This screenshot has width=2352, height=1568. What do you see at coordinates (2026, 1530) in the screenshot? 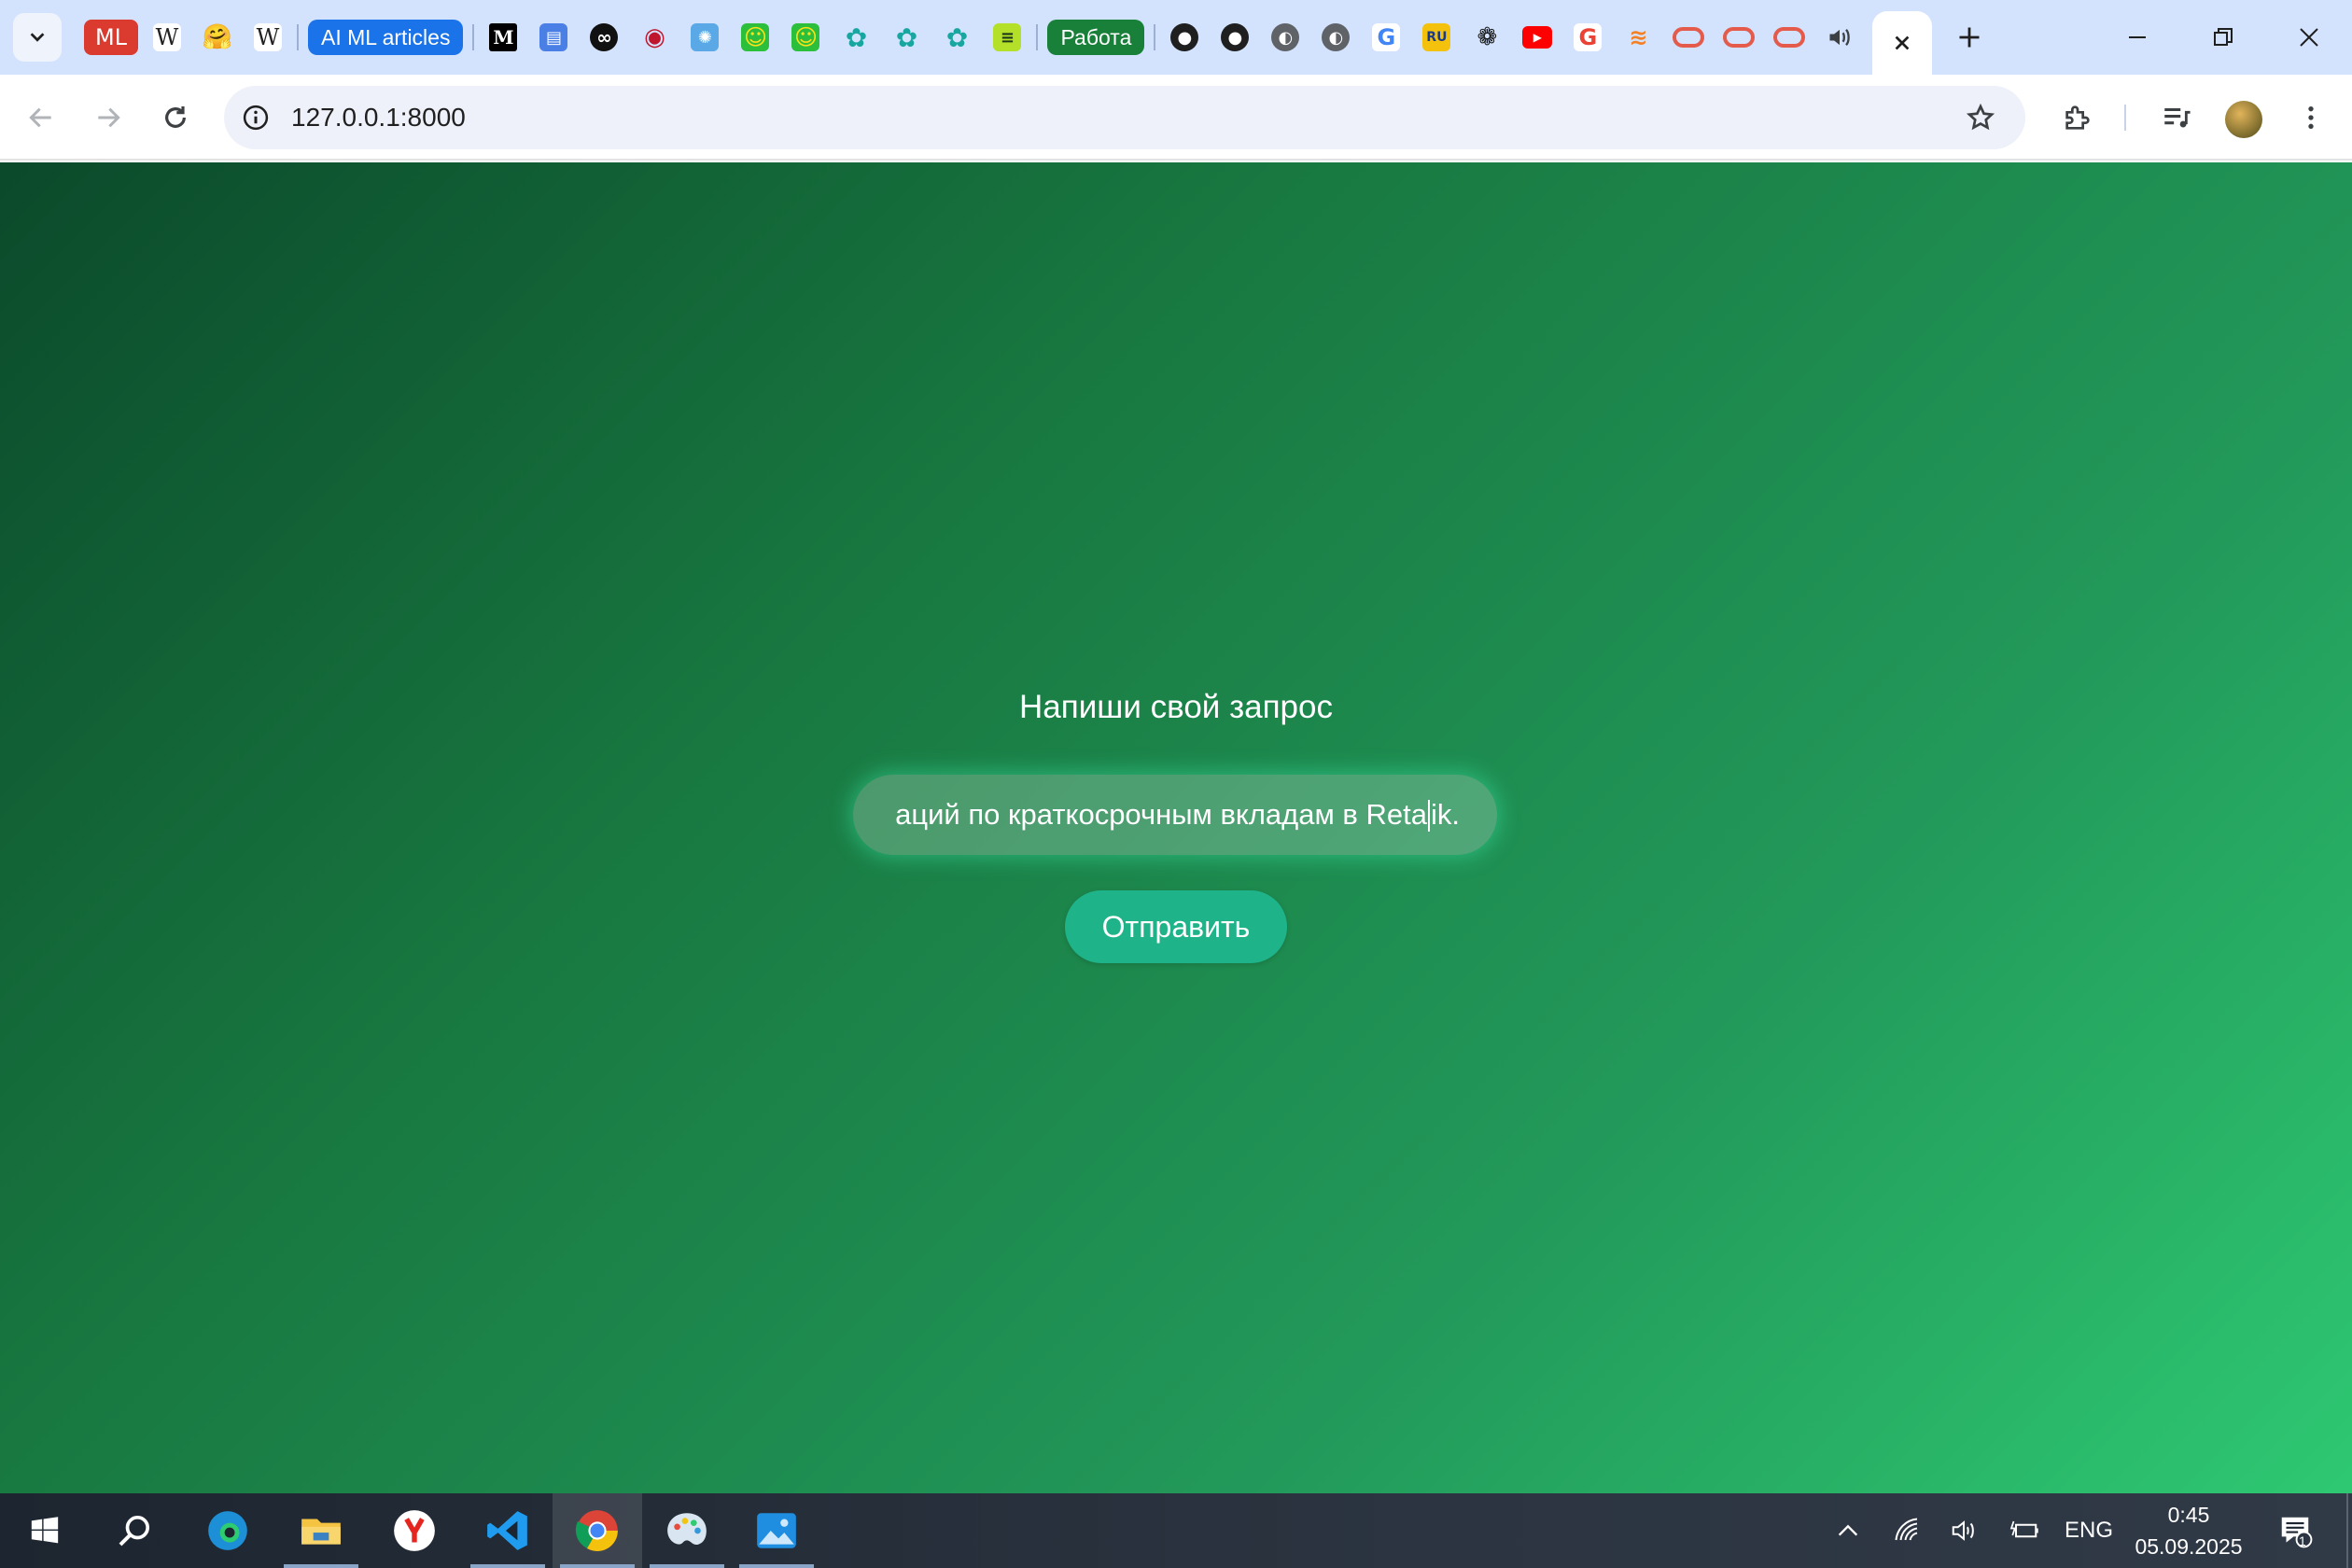
I see `battery-button` at bounding box center [2026, 1530].